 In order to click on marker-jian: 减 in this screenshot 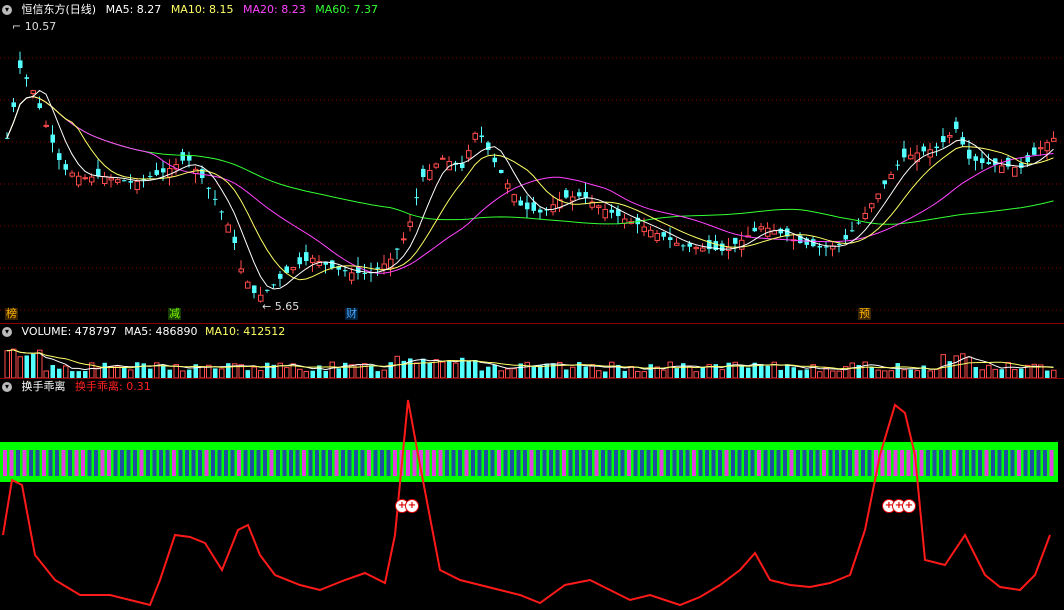, I will do `click(174, 314)`.